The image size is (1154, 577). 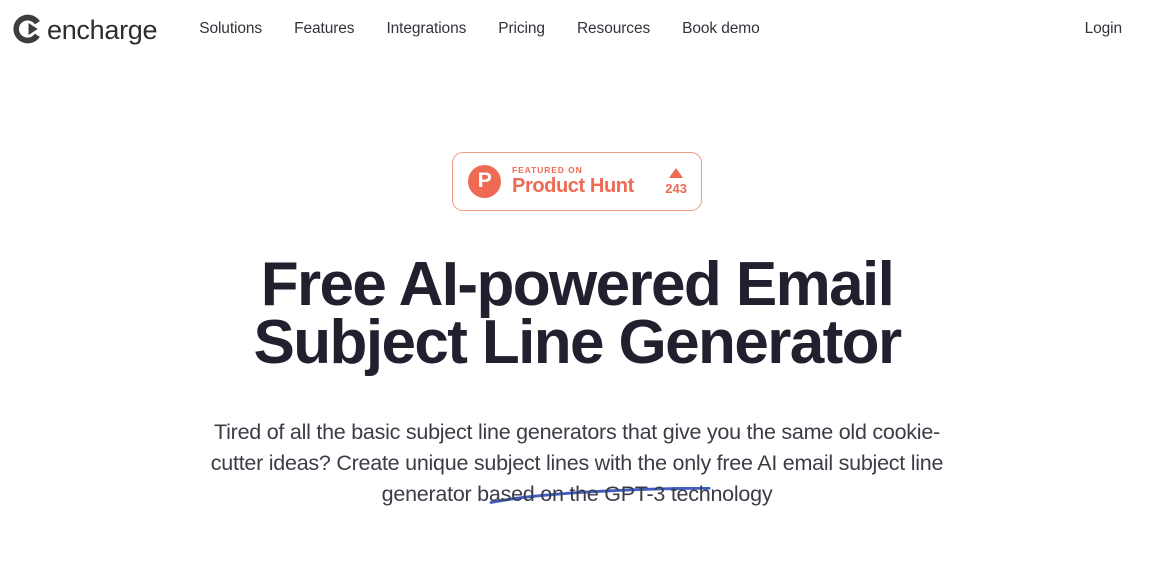 What do you see at coordinates (230, 29) in the screenshot?
I see `nav-item-solutions: Solutions` at bounding box center [230, 29].